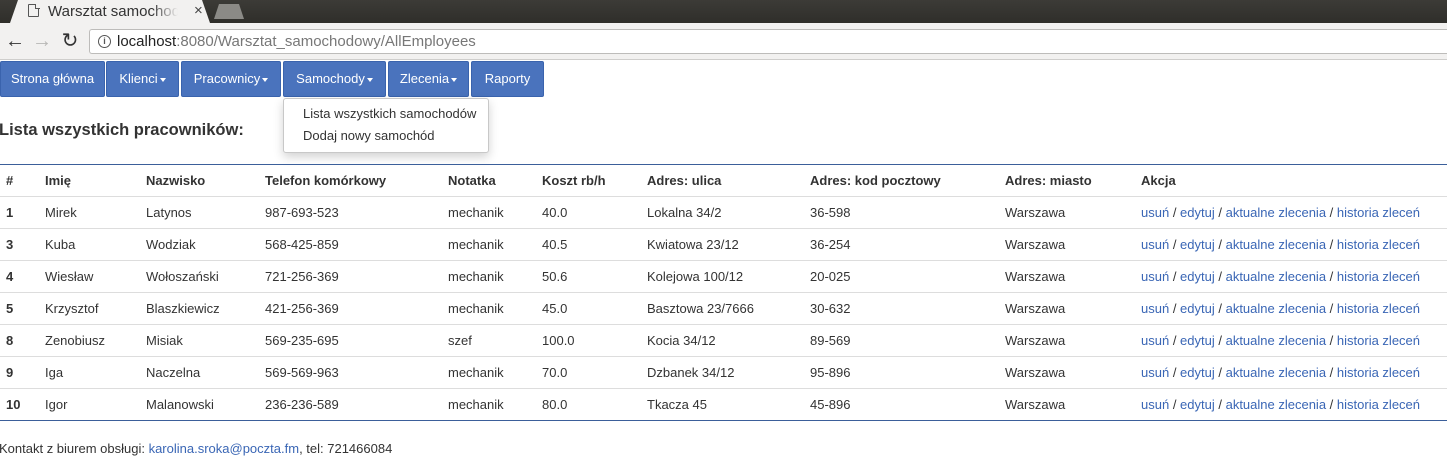 The width and height of the screenshot is (1447, 469). What do you see at coordinates (356, 180) in the screenshot?
I see `column-header-phone: Telefon komórkowy` at bounding box center [356, 180].